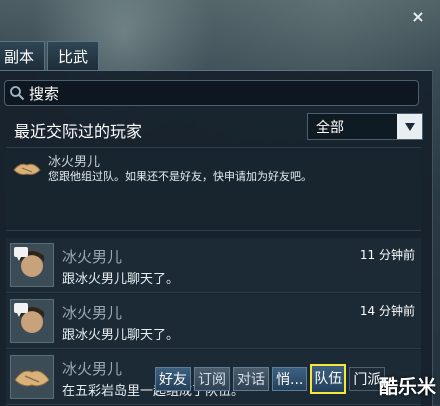 The width and height of the screenshot is (440, 406). I want to click on chevron-down-icon, so click(409, 126).